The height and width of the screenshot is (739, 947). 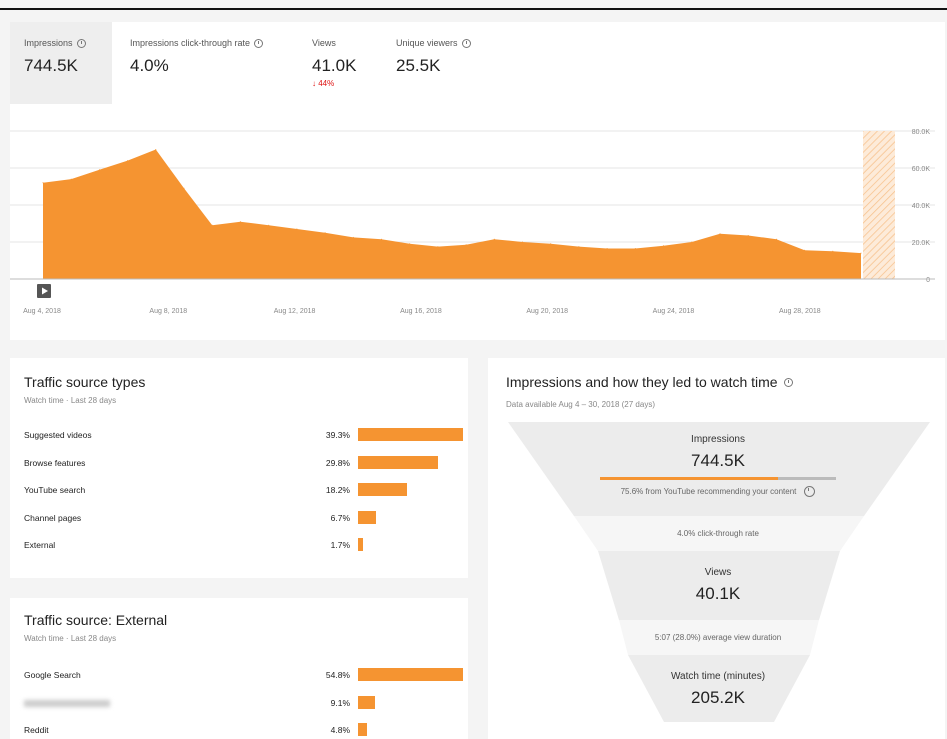 I want to click on blurred-label, so click(x=67, y=703).